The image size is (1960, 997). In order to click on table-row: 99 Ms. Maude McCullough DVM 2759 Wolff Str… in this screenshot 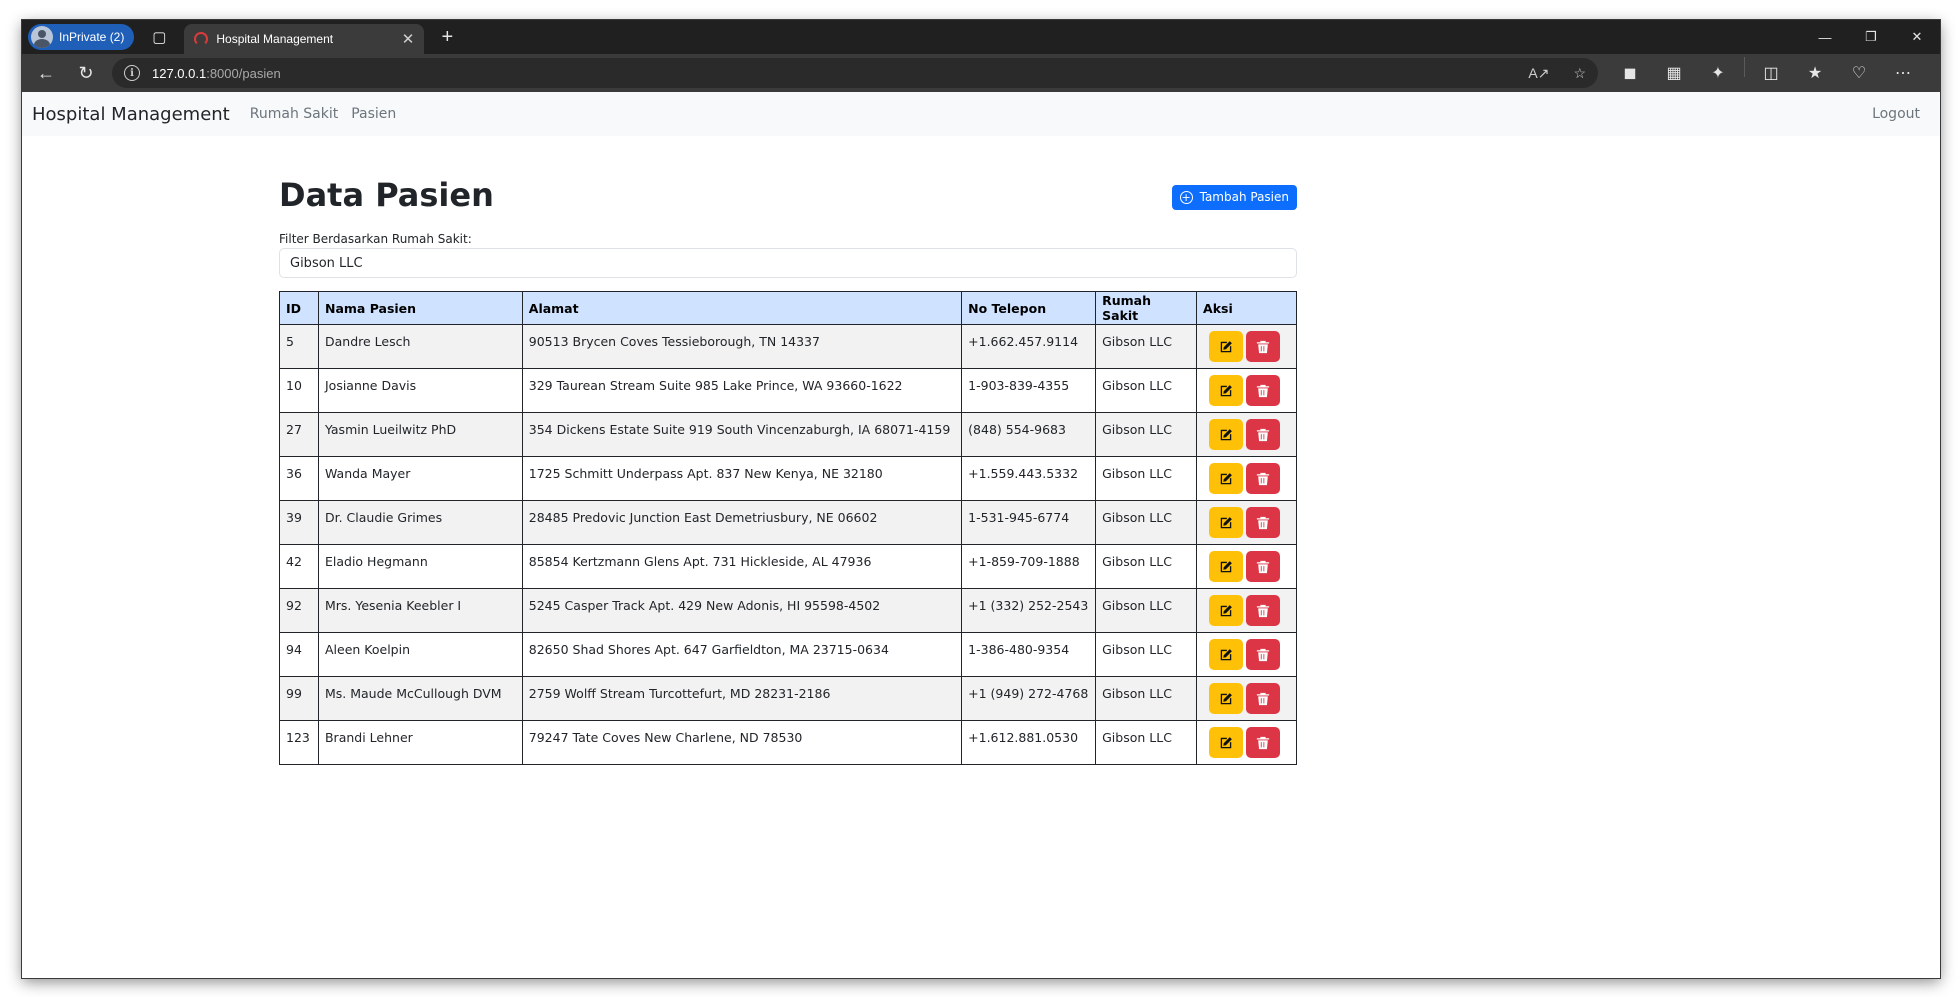, I will do `click(788, 698)`.